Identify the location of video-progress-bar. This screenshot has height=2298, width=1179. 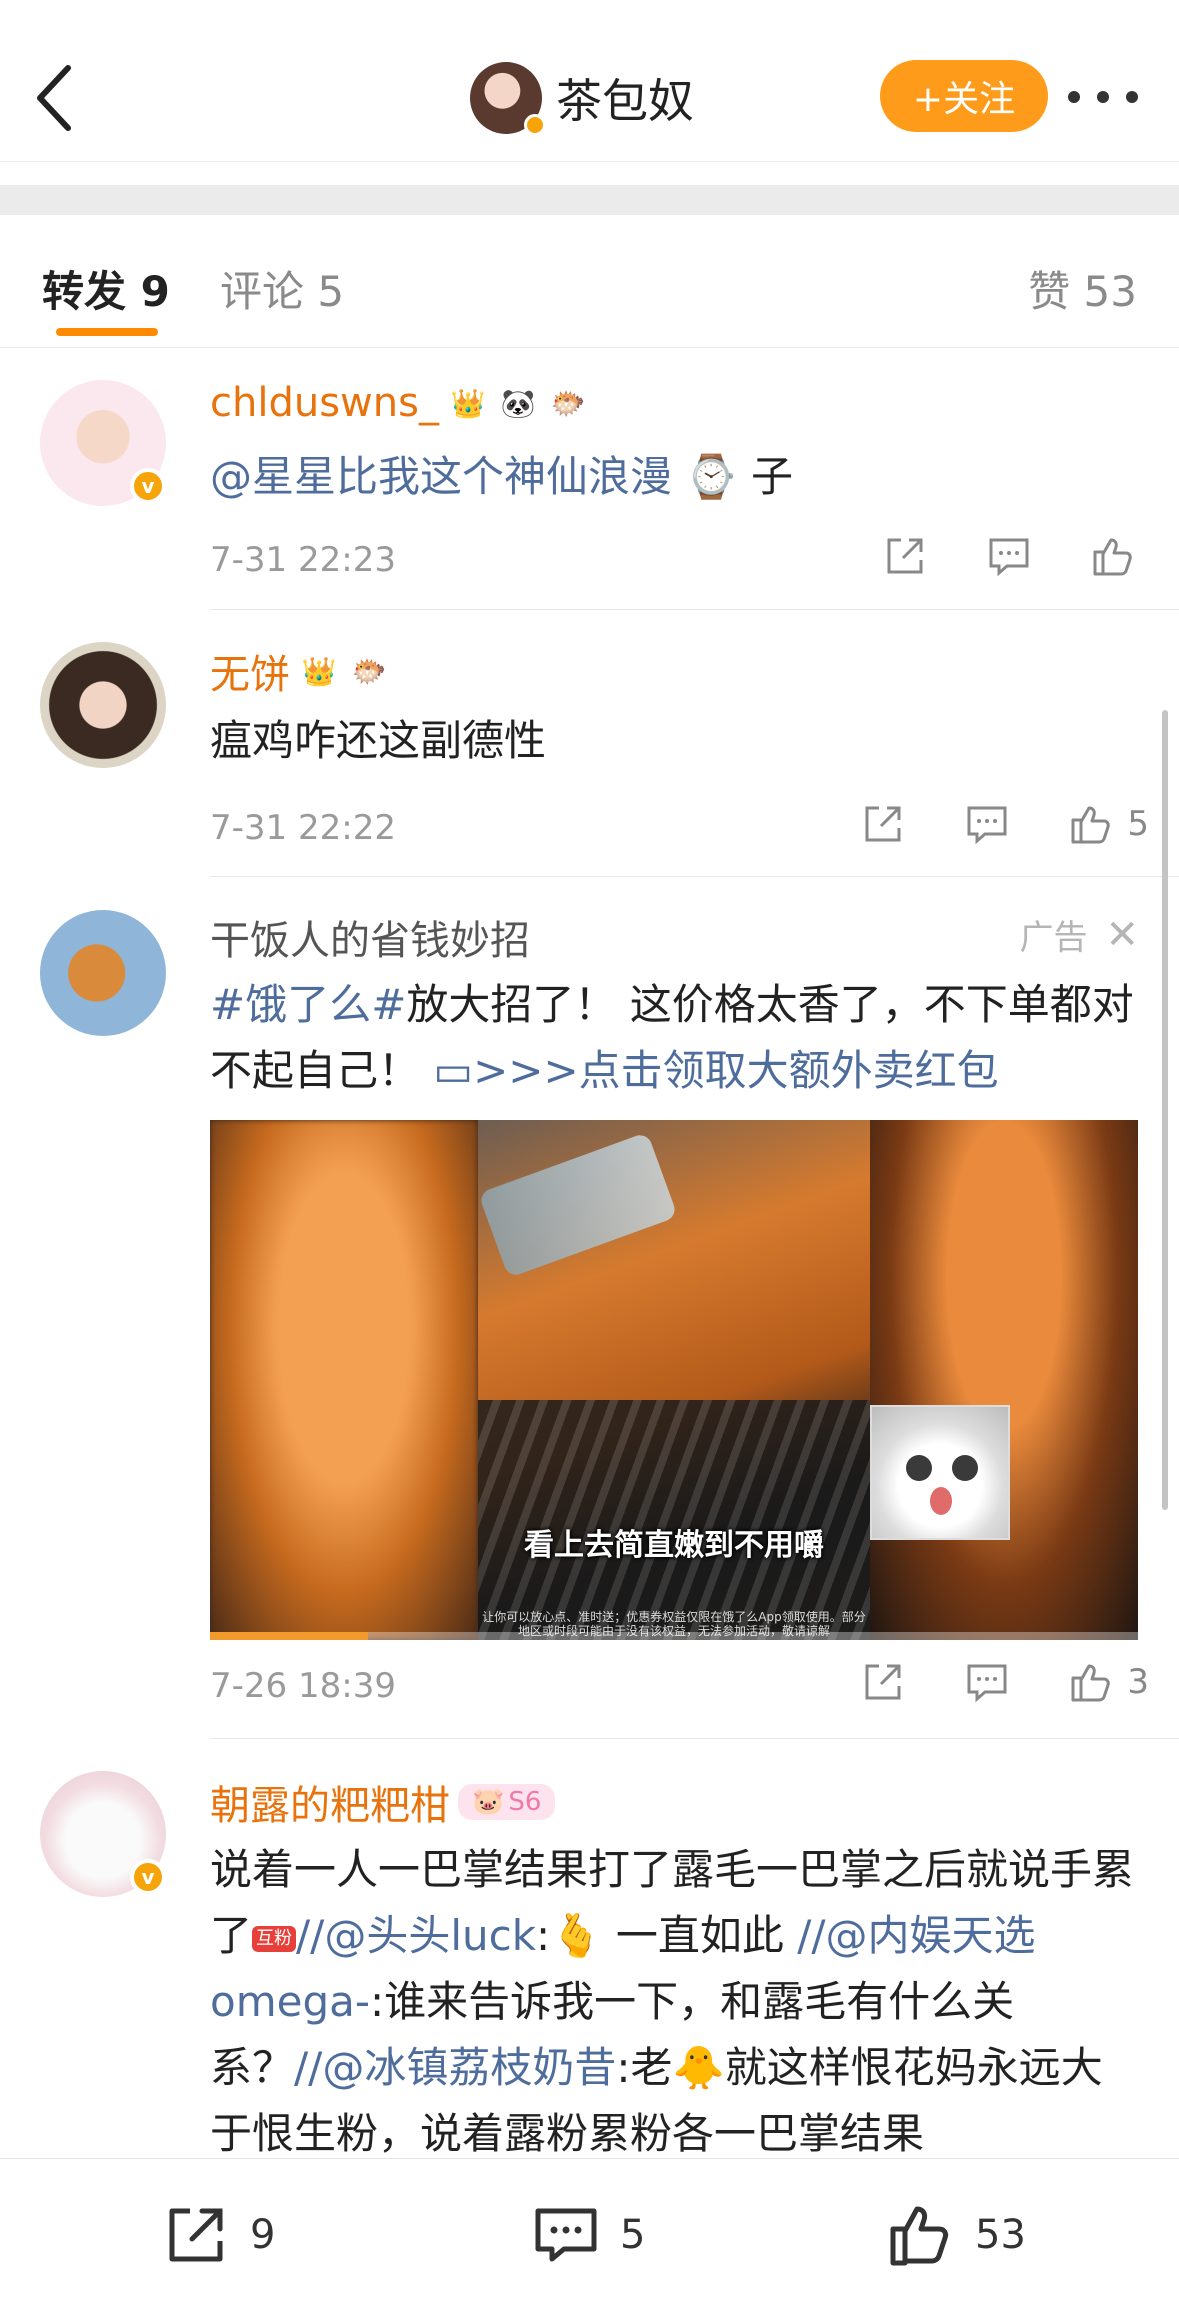
(674, 1636).